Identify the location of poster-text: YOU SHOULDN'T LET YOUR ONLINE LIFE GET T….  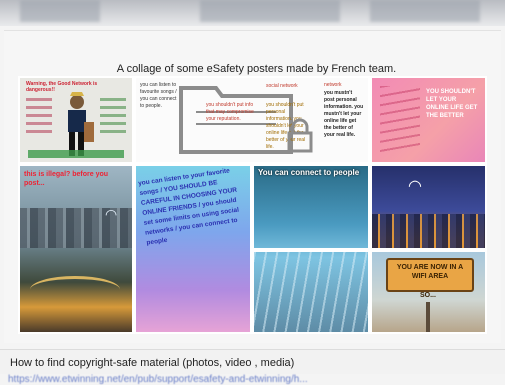
(452, 104).